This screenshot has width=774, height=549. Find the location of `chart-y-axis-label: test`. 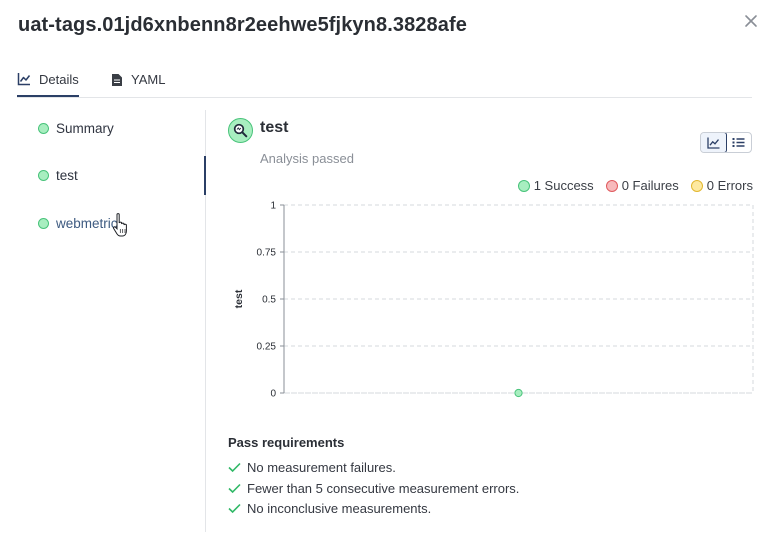

chart-y-axis-label: test is located at coordinates (239, 298).